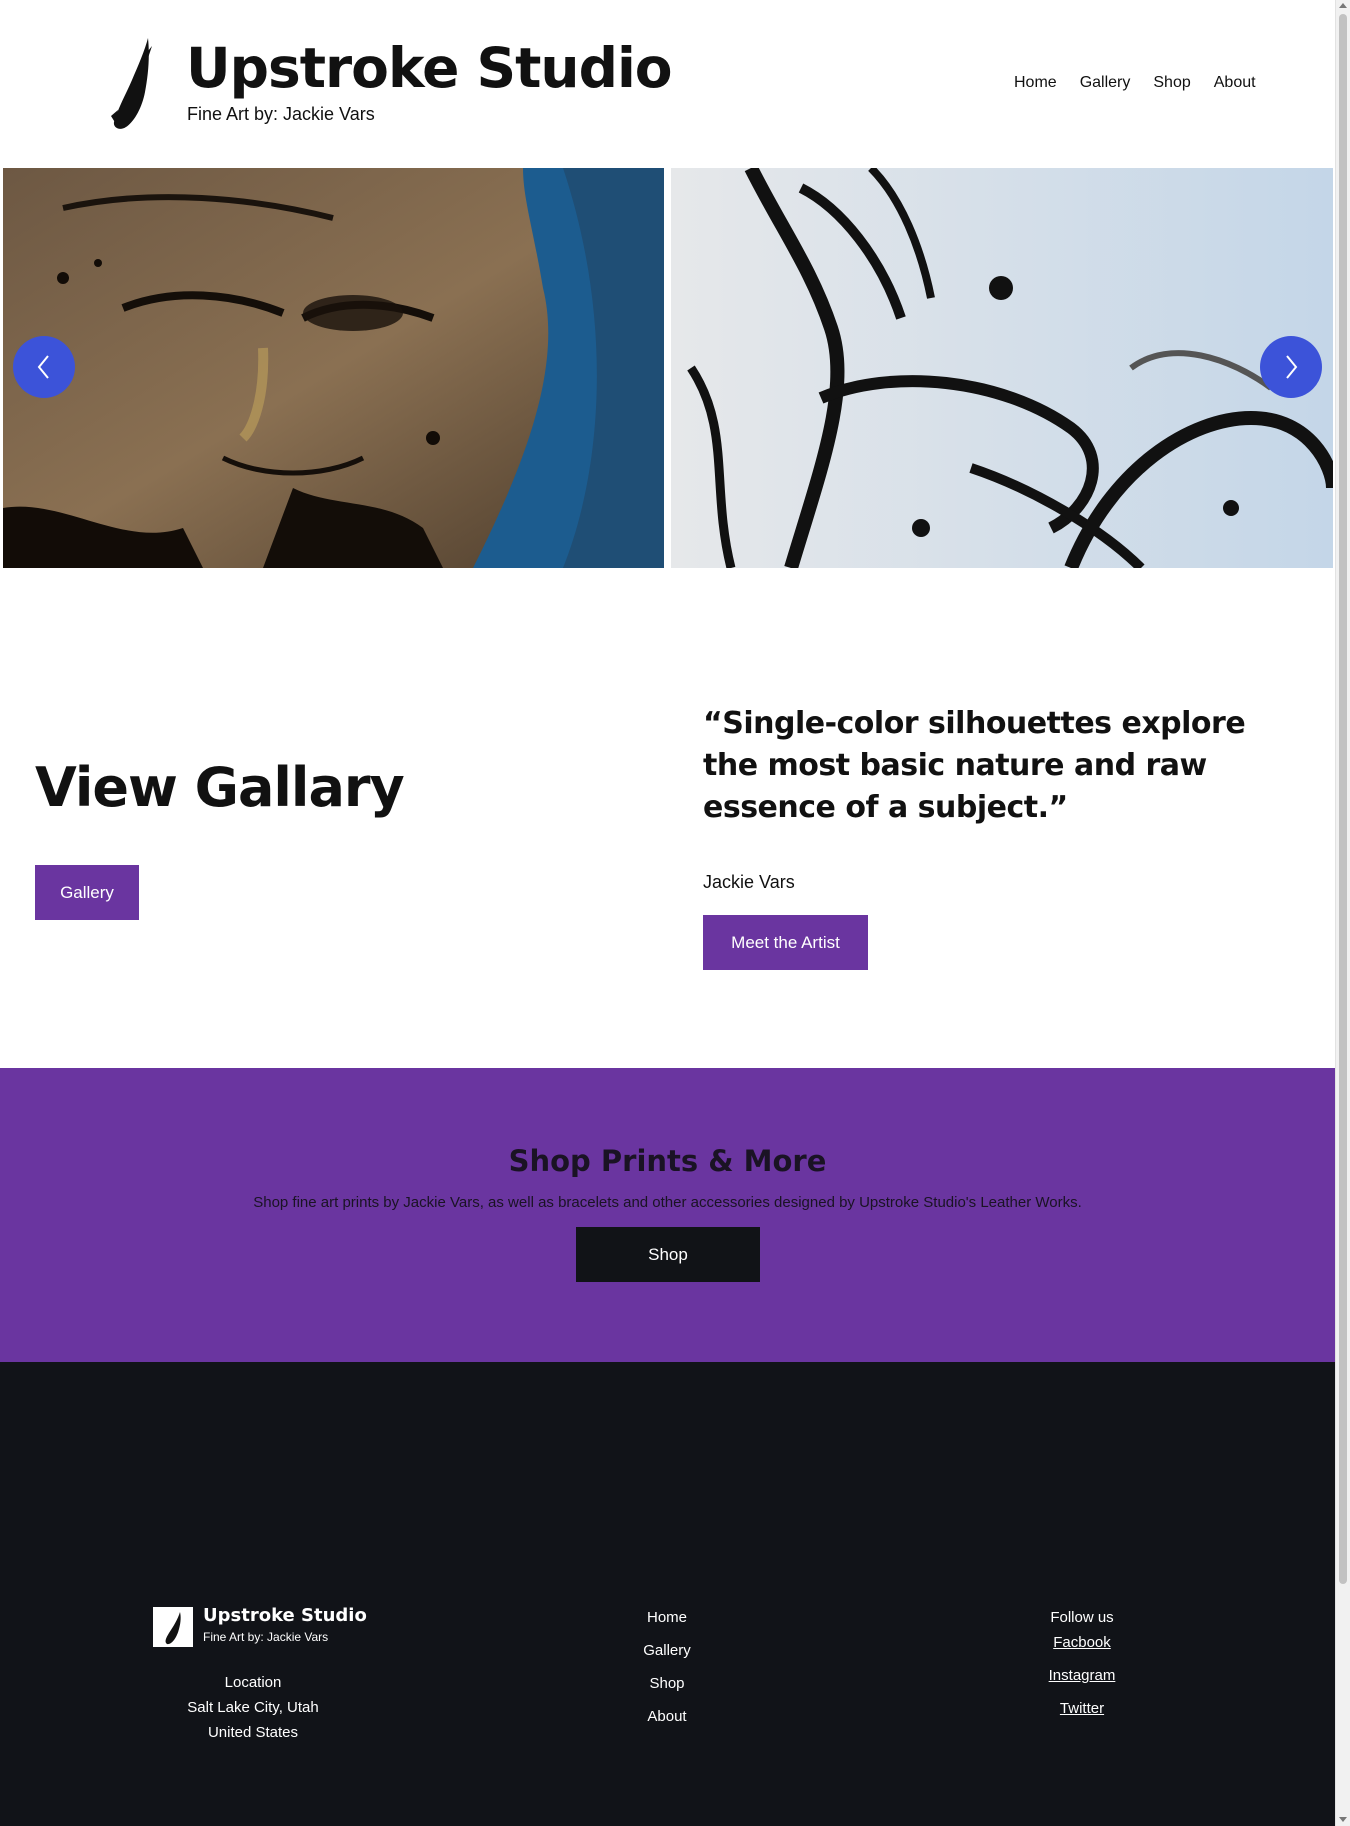  I want to click on chevron-left-icon, so click(43, 367).